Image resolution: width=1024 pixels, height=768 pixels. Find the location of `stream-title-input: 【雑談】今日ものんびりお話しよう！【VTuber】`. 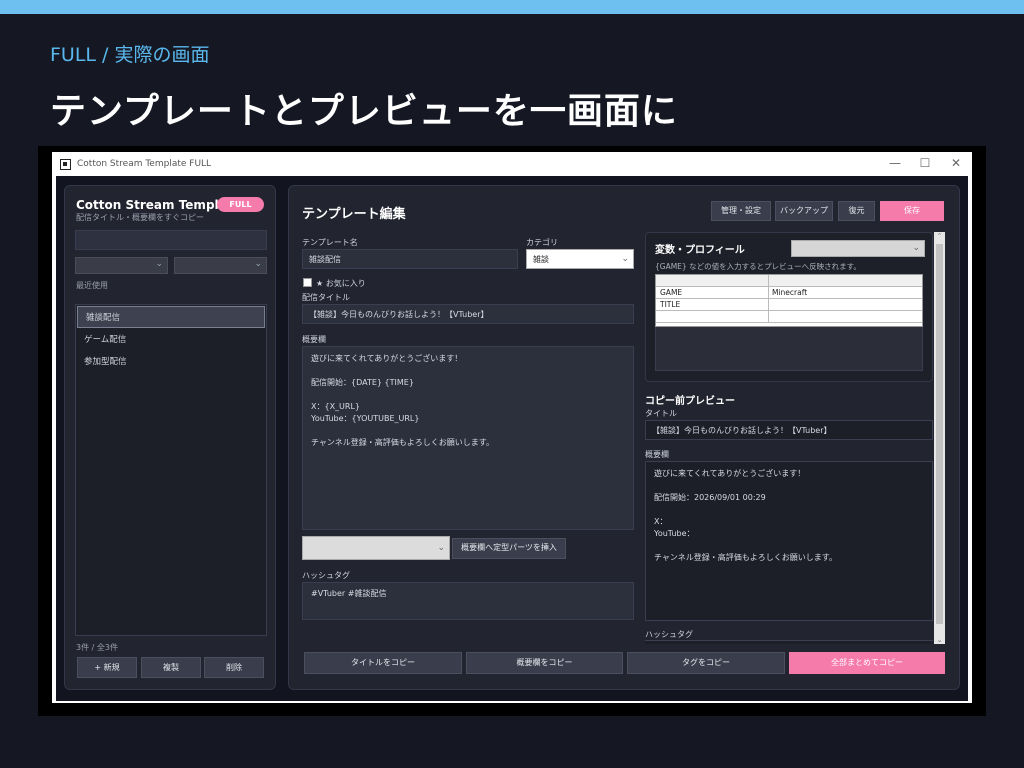

stream-title-input: 【雑談】今日ものんびりお話しよう！【VTuber】 is located at coordinates (468, 314).